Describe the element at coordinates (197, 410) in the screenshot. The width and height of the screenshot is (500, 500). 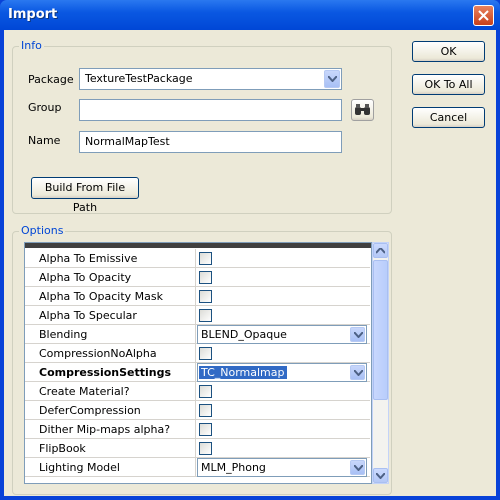
I see `property-row-defer-compression: DeferCompression` at that location.